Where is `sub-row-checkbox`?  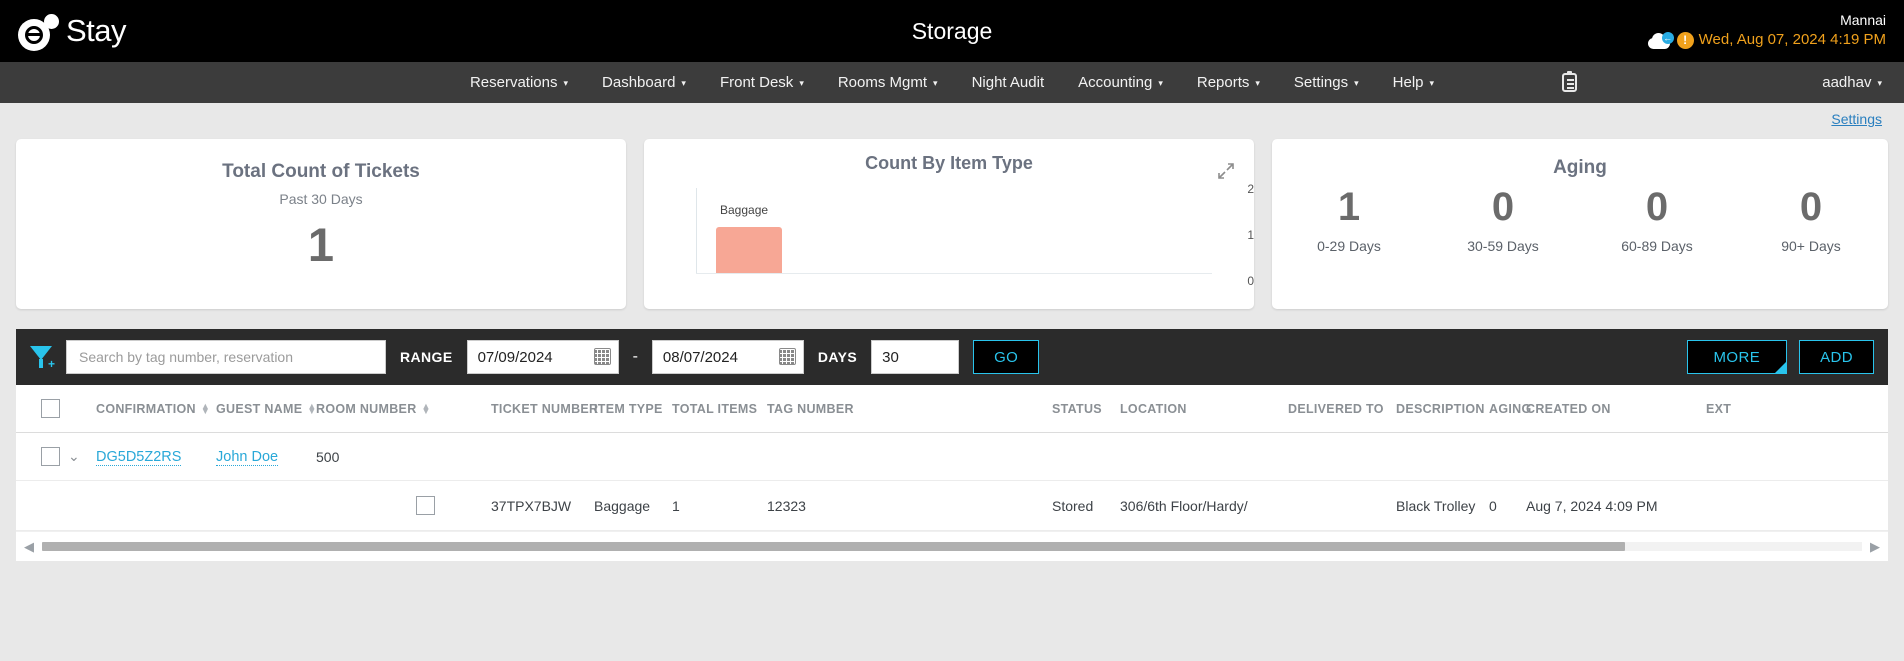 sub-row-checkbox is located at coordinates (425, 505).